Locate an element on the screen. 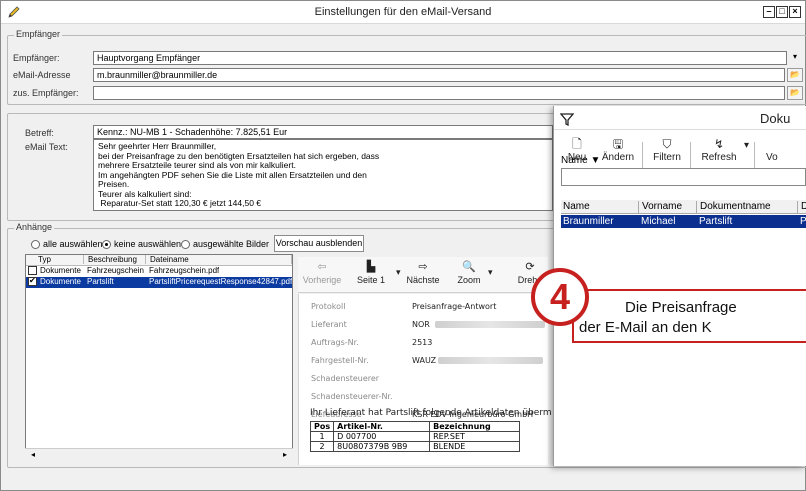  email-text-label: eMail Text: is located at coordinates (46, 147).